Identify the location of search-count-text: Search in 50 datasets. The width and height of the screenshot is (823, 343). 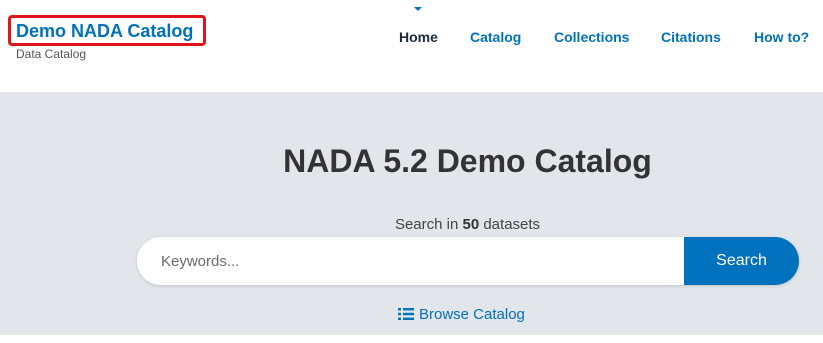
(411, 224).